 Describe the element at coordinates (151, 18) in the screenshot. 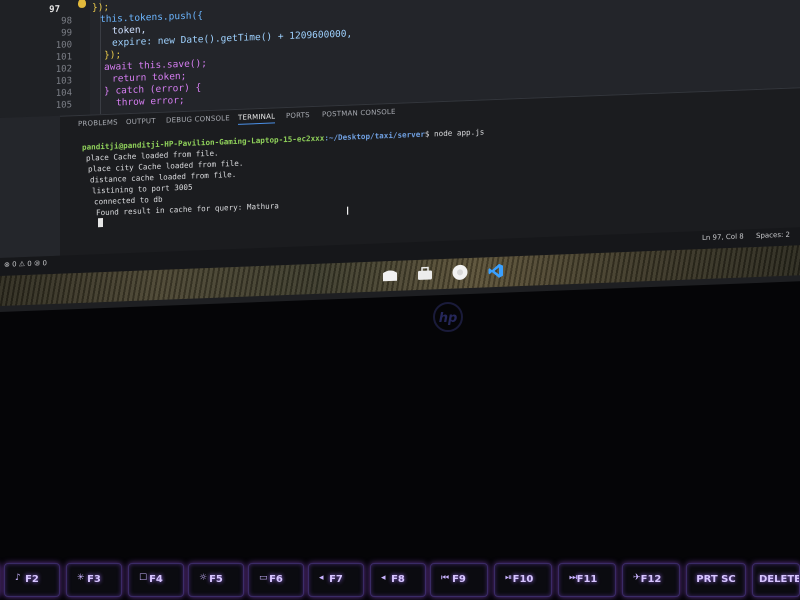

I see `code-line: this.tokens.push({` at that location.